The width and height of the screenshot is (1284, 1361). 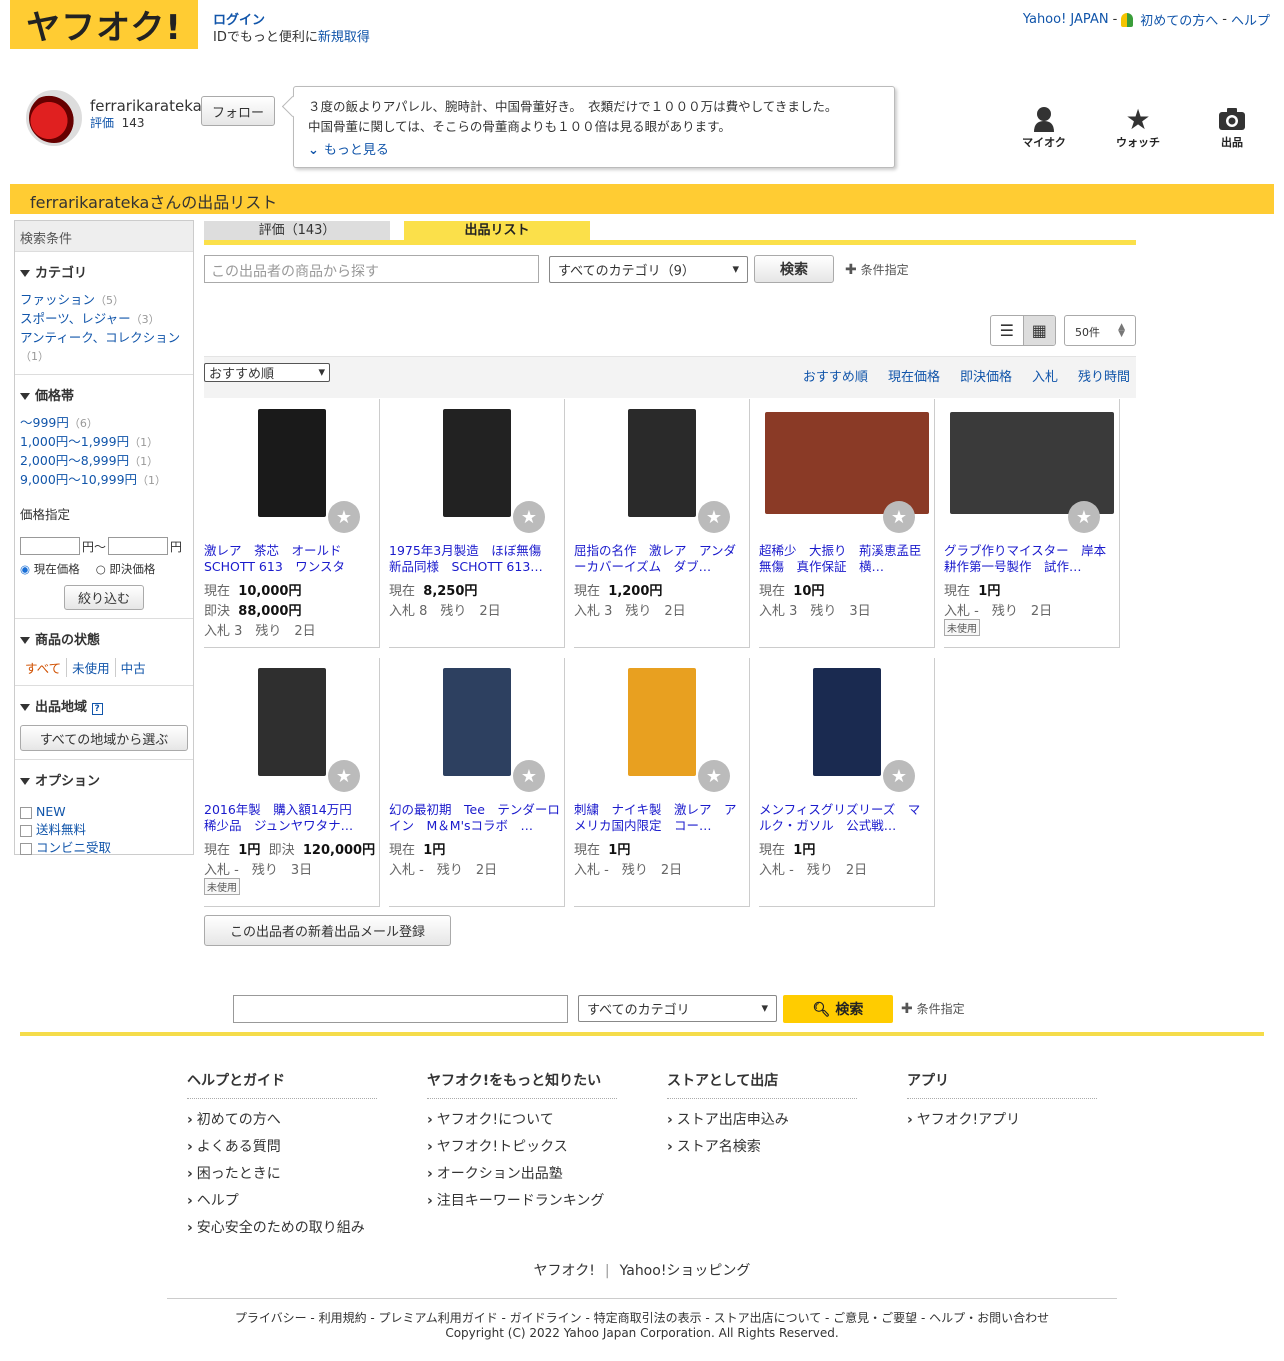 What do you see at coordinates (662, 782) in the screenshot?
I see `item-card: ★ 刺繍 ナイキ製 激レア アメリカ国内限定 コー… 現在 1円 入札 - 残り 2日` at bounding box center [662, 782].